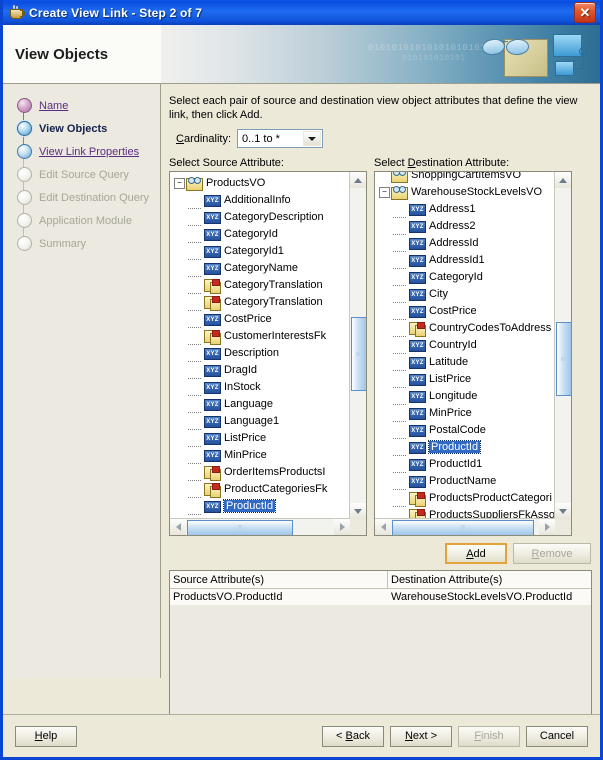 This screenshot has height=760, width=603. Describe the element at coordinates (252, 352) in the screenshot. I see `tree-node-label: Description` at that location.